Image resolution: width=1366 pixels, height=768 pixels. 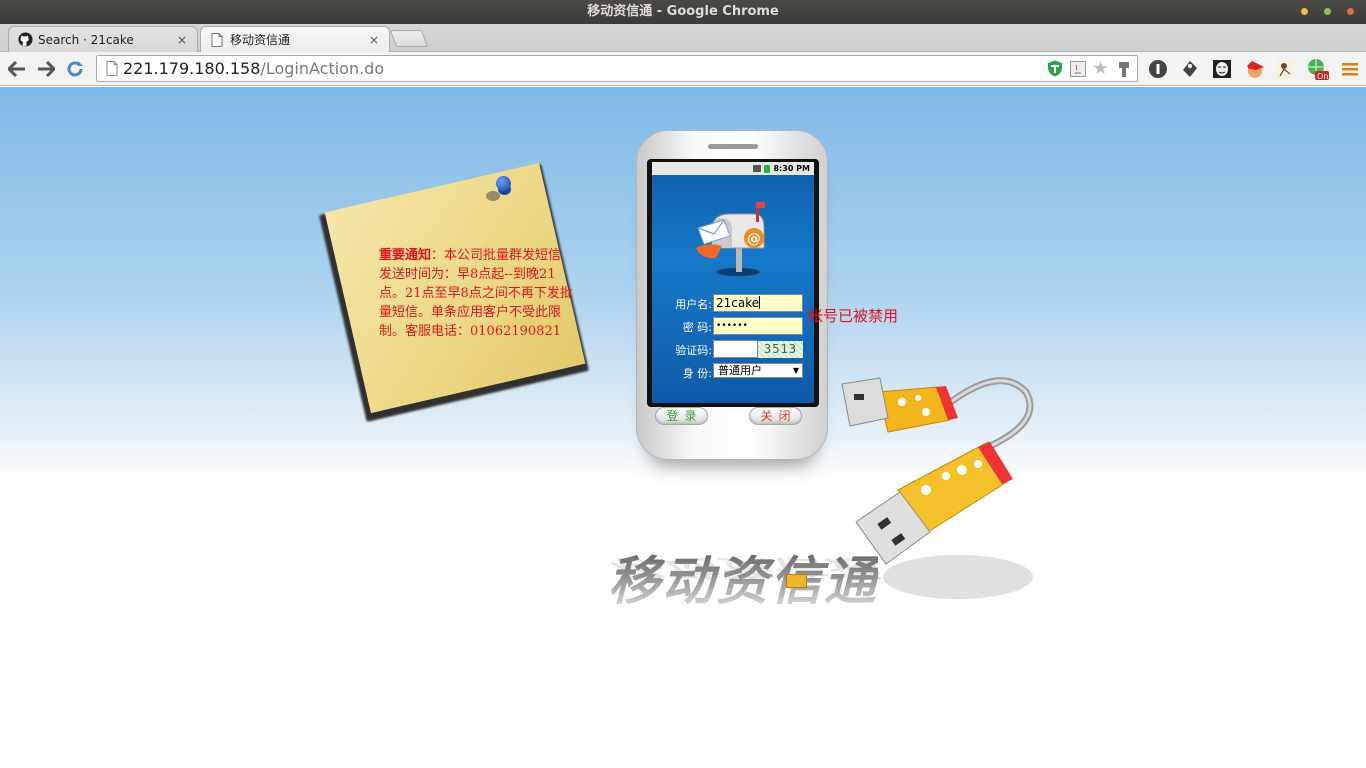 I want to click on pushpin-shadow, so click(x=493, y=196).